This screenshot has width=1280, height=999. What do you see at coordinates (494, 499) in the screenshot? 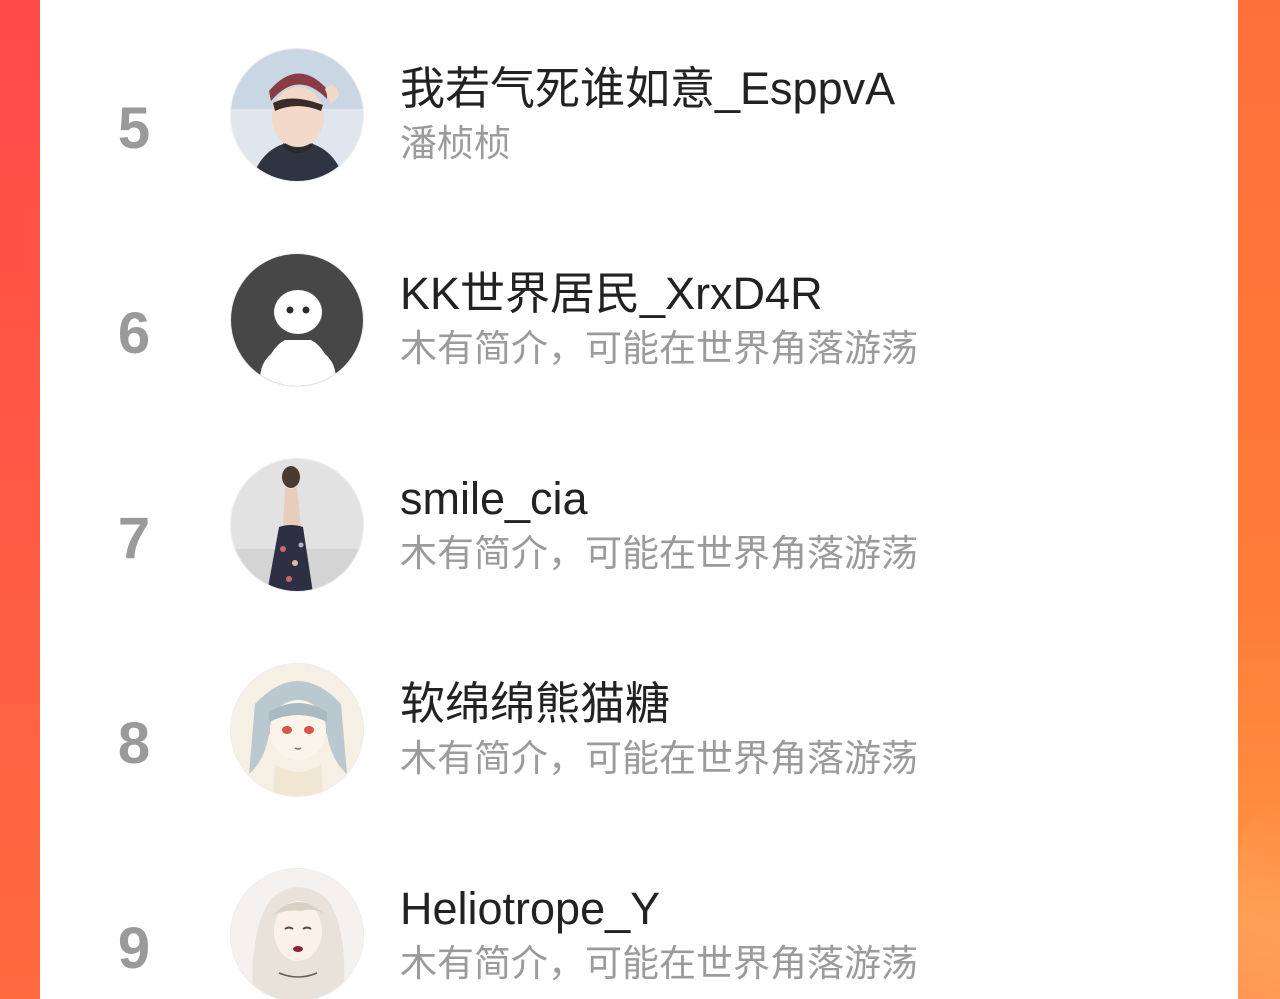
I see `user-name: smile_cia` at bounding box center [494, 499].